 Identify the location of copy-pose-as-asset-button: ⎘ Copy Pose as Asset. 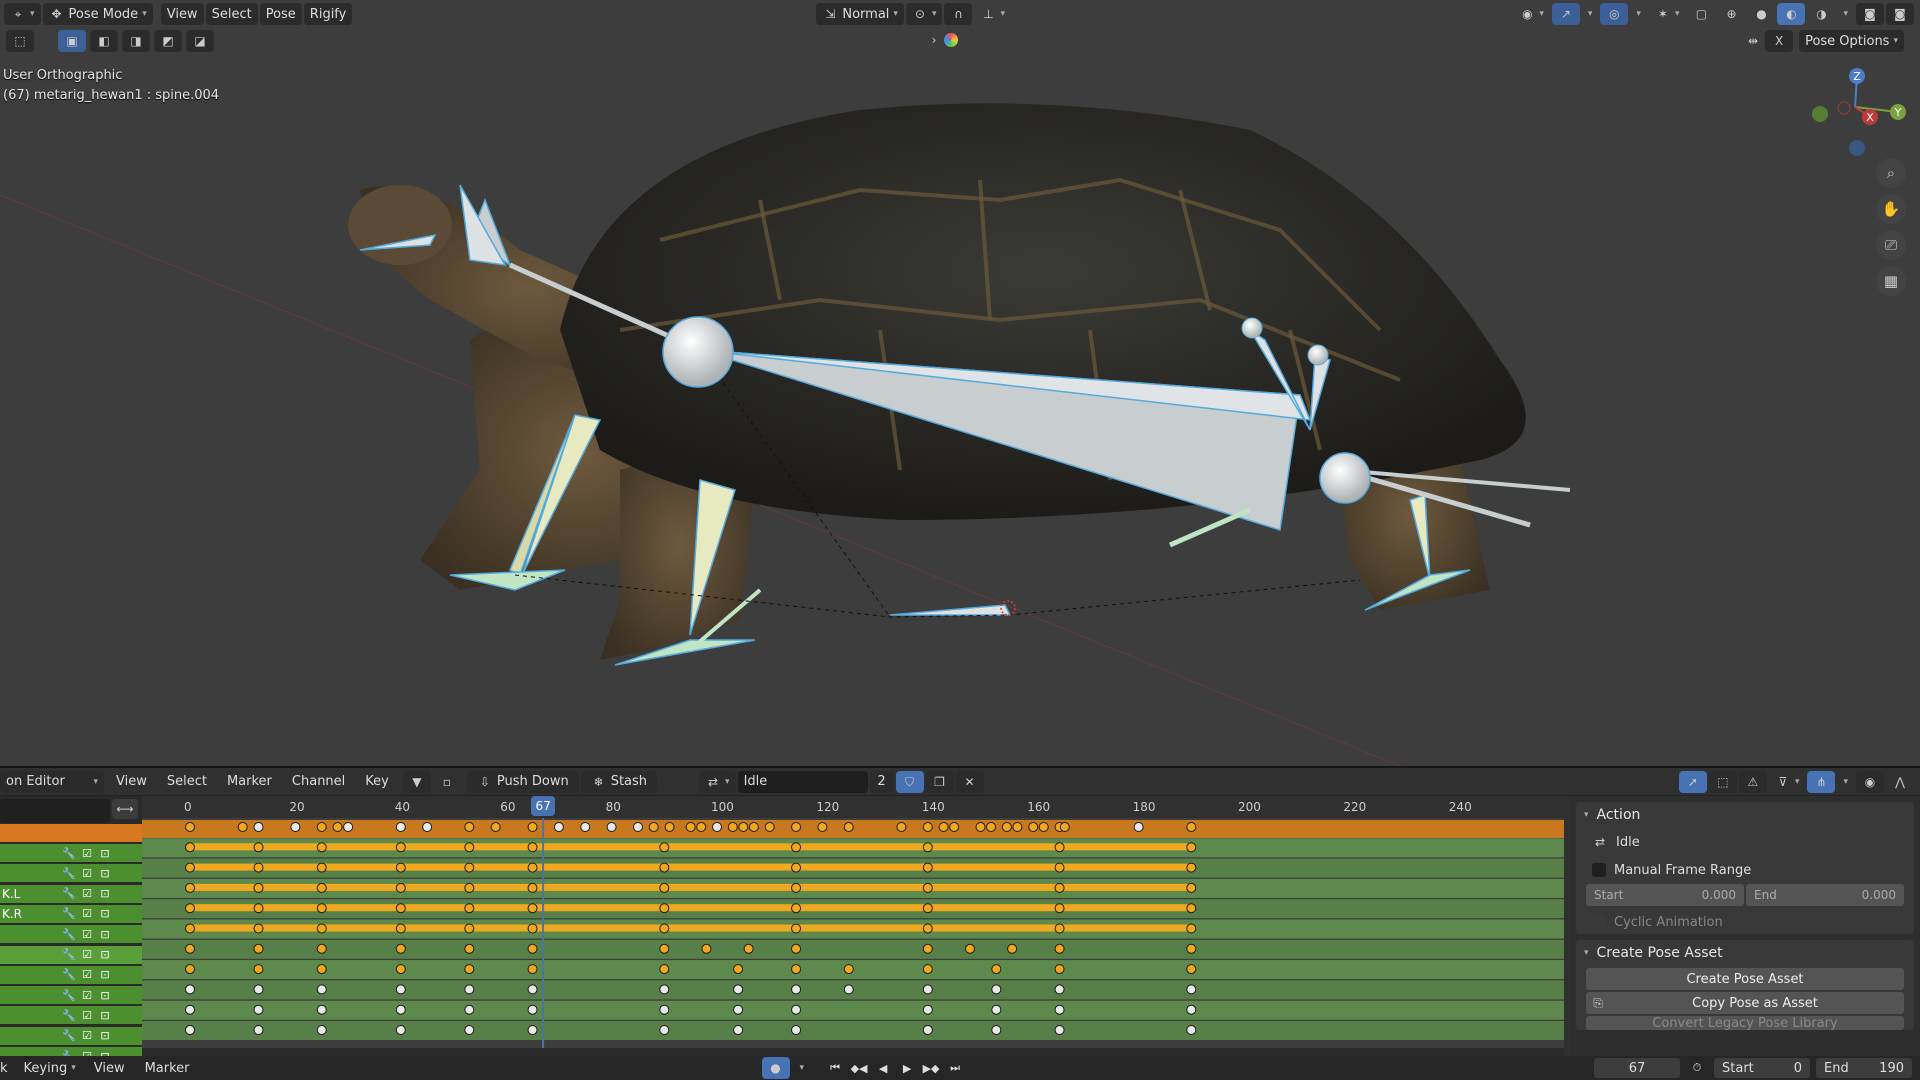
(1745, 1003).